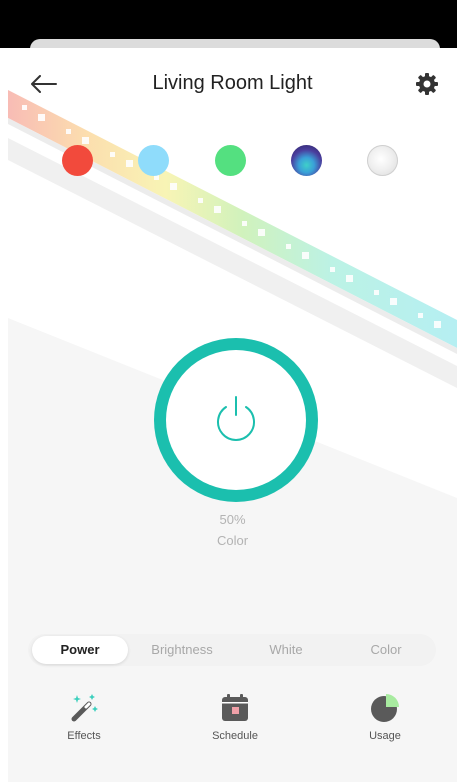 This screenshot has width=457, height=782. I want to click on gear-icon, so click(427, 84).